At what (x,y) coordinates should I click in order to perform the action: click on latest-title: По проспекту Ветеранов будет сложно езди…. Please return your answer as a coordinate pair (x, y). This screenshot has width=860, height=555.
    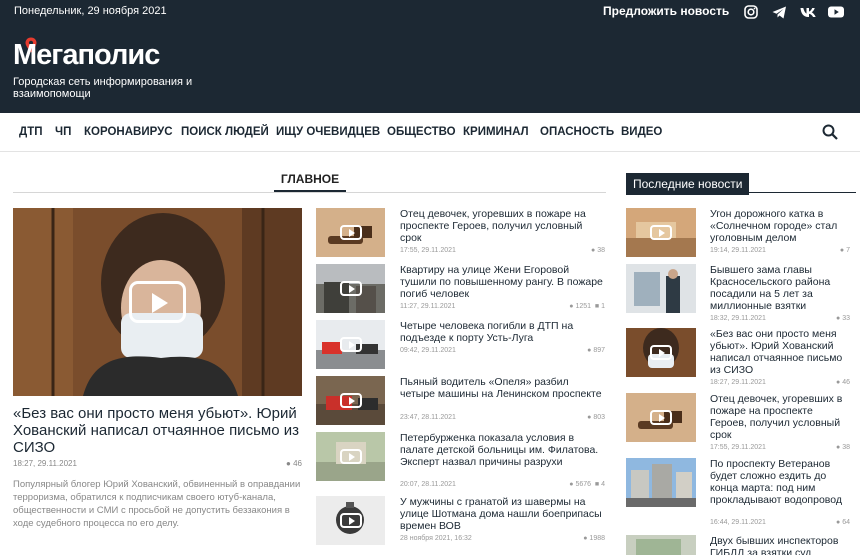
    Looking at the image, I should click on (780, 482).